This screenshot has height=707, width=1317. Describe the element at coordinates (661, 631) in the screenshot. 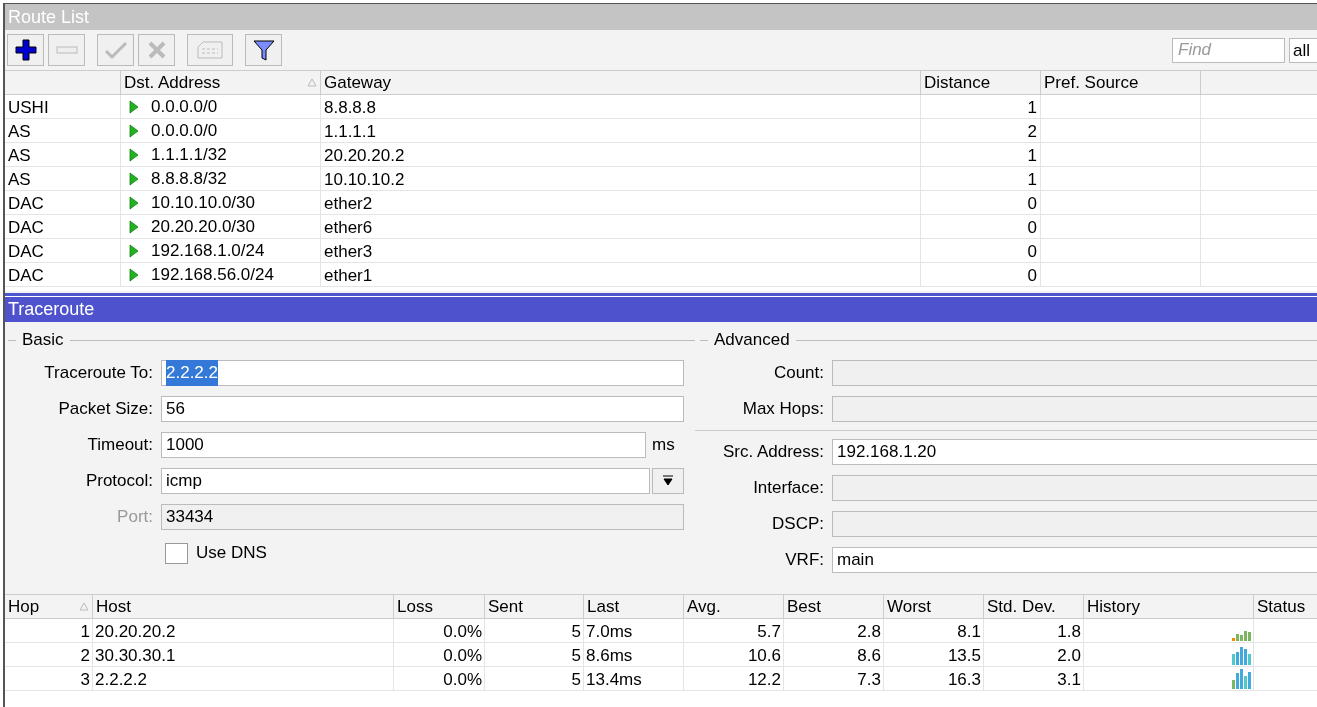

I see `hop-row: 1 20.20.20.2 0.0% 5 7.0ms 5.7 2.8 8.1 1.8` at that location.